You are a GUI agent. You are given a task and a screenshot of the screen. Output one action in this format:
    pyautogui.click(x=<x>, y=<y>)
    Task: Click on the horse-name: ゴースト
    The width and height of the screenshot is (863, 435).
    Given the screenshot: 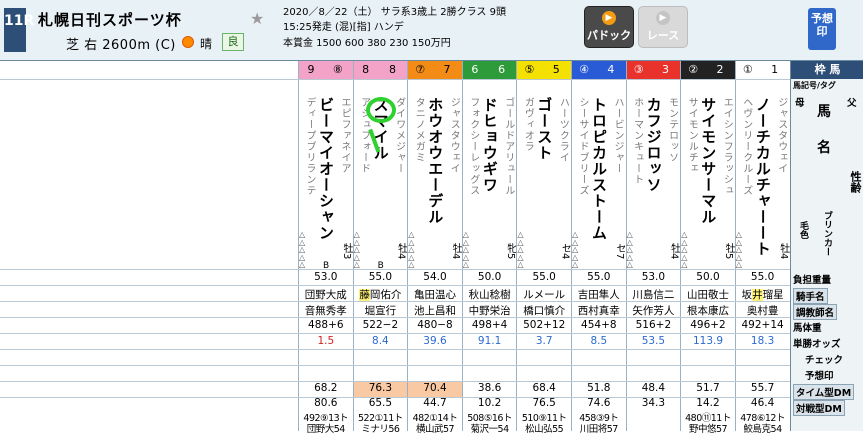 What is the action you would take?
    pyautogui.click(x=544, y=129)
    